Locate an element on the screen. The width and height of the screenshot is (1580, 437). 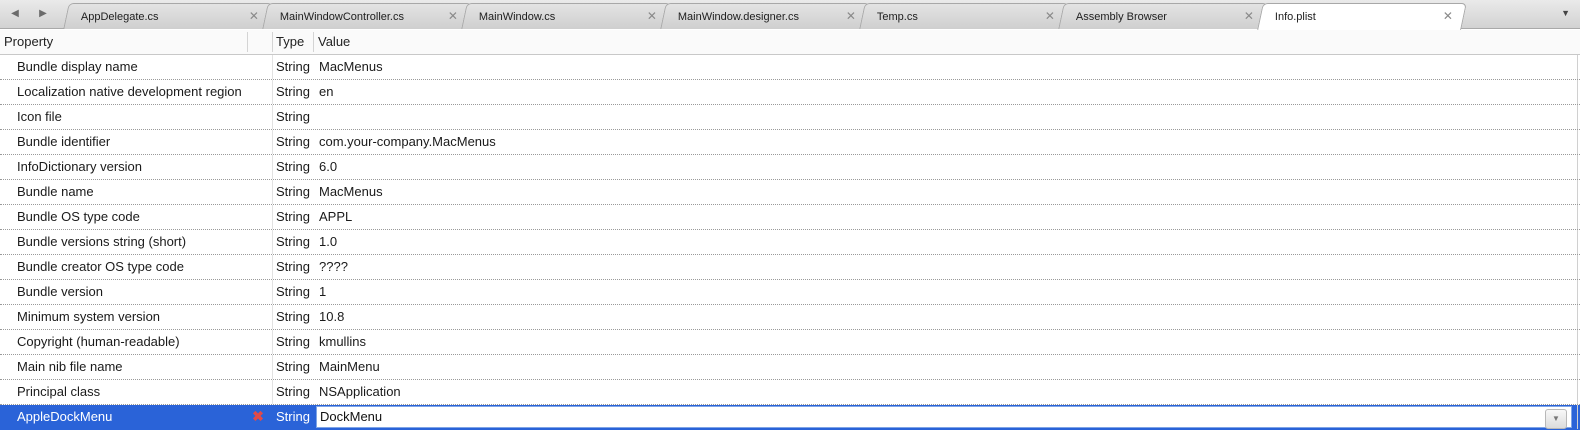
value-edit-field: DockMenu ▼ is located at coordinates (944, 417).